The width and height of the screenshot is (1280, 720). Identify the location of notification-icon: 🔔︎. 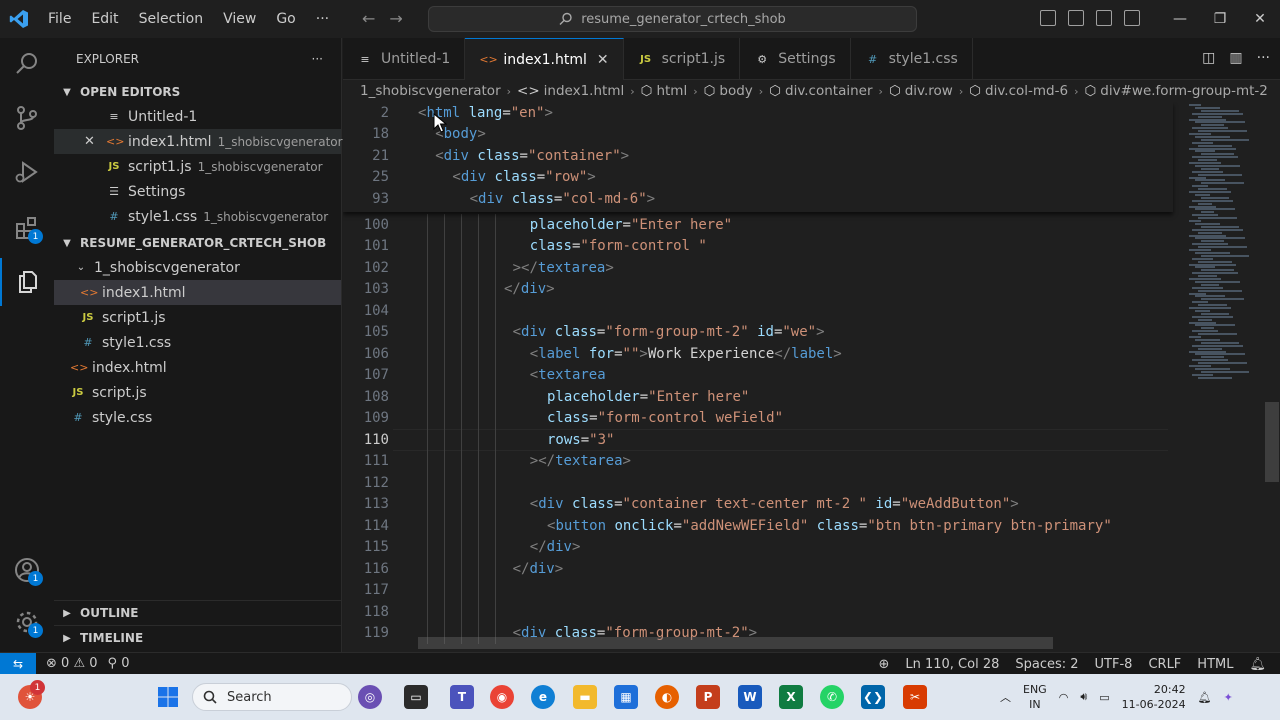
(1205, 697).